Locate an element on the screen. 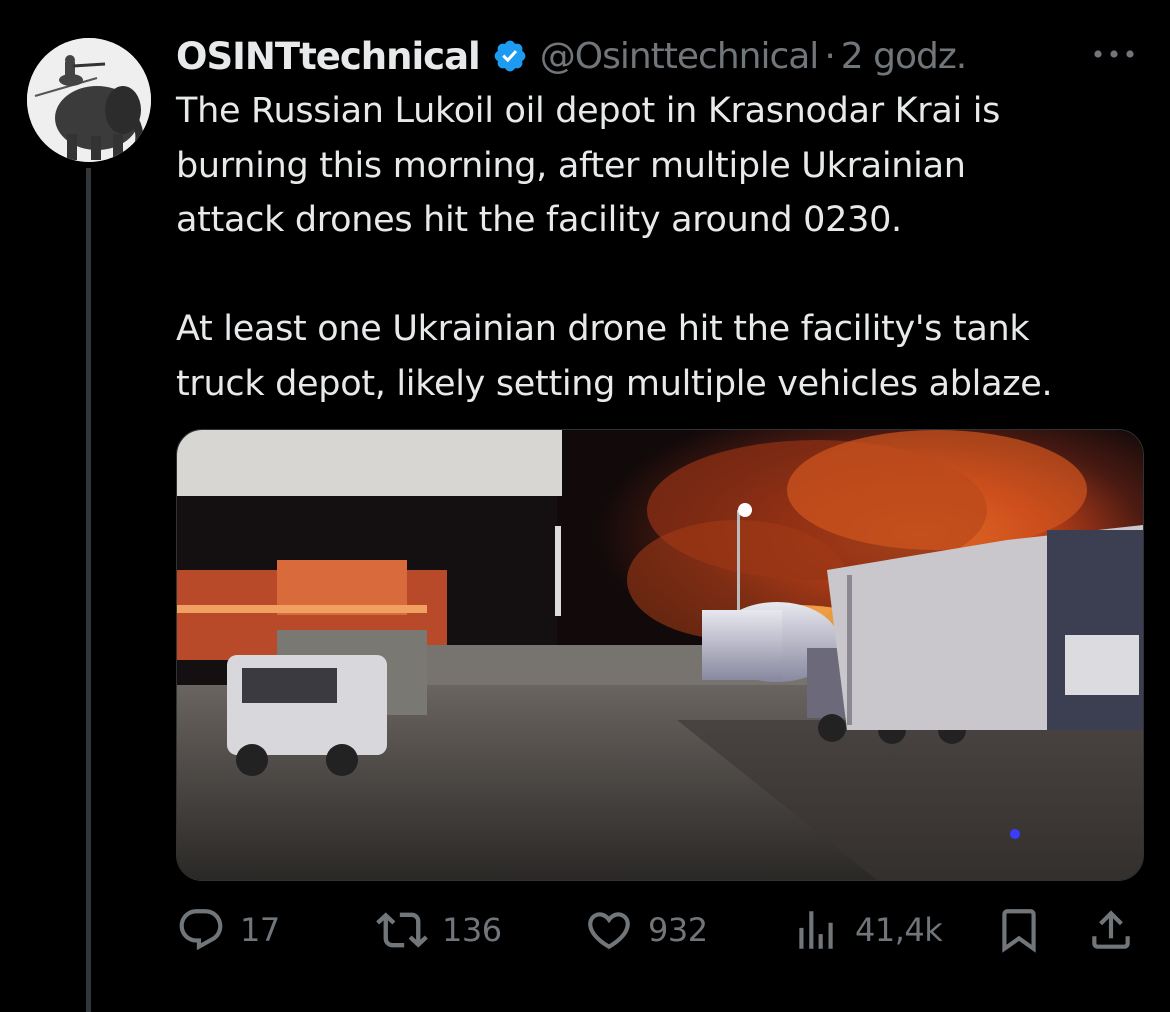 The image size is (1170, 1012). share-icon is located at coordinates (1111, 929).